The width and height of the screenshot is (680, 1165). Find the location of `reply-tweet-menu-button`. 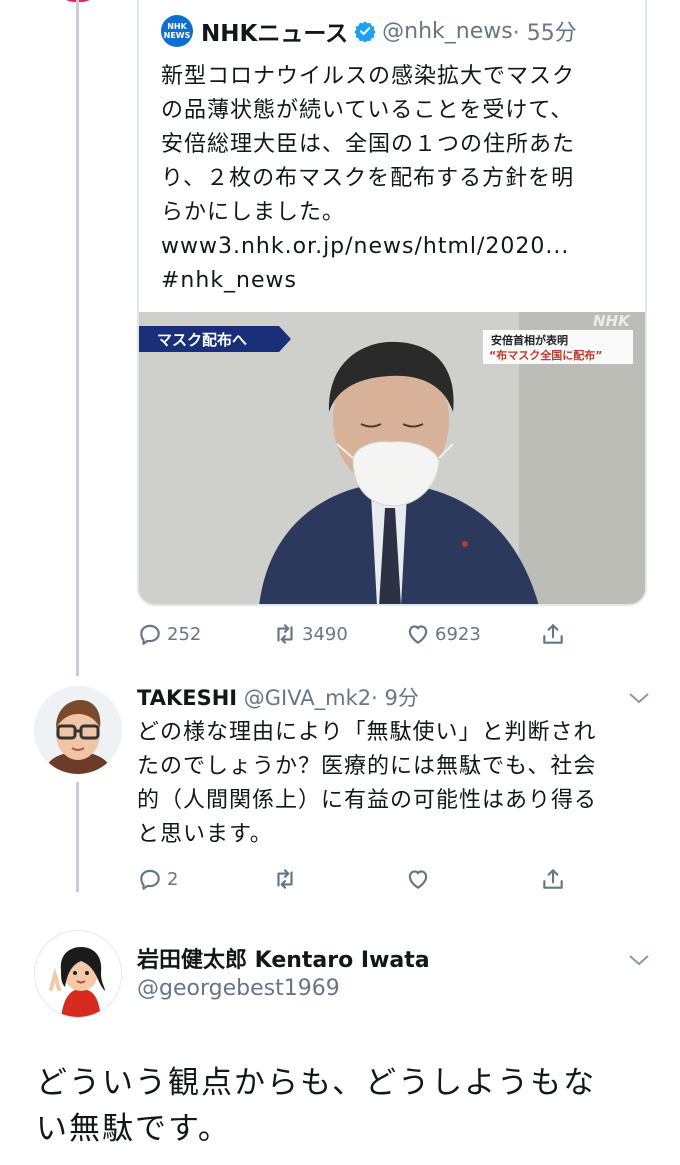

reply-tweet-menu-button is located at coordinates (639, 697).